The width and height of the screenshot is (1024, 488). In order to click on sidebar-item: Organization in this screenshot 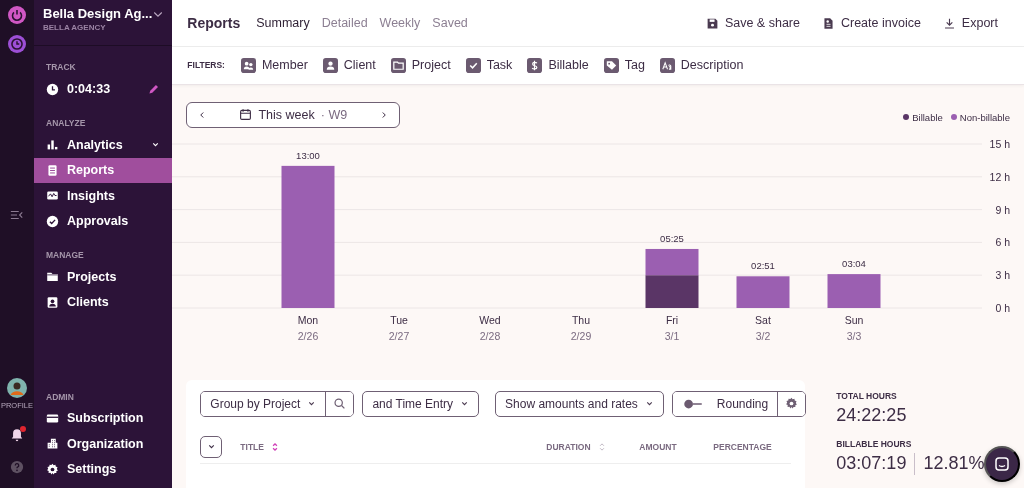, I will do `click(103, 444)`.